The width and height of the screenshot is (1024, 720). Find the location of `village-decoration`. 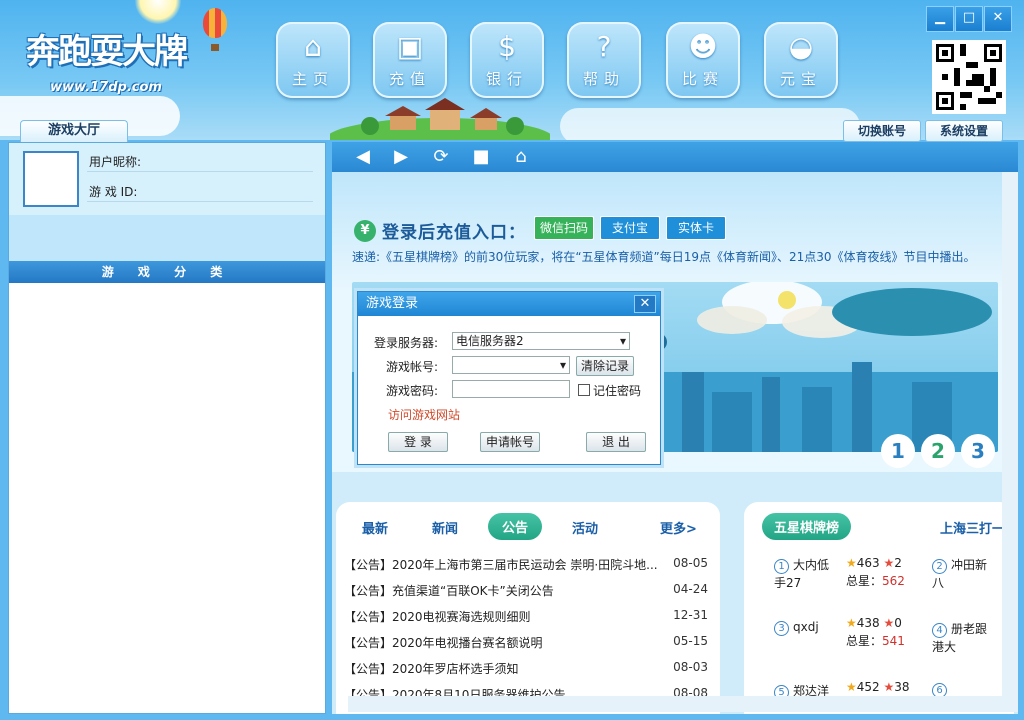

village-decoration is located at coordinates (440, 119).